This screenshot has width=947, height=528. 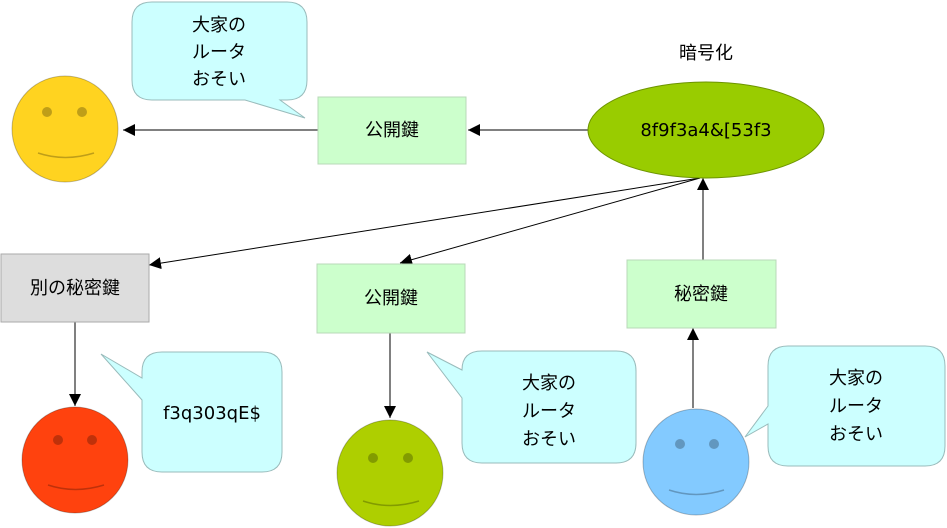 I want to click on speech-bubble-bottom-right: 大家の ルータ おそい, so click(x=845, y=406).